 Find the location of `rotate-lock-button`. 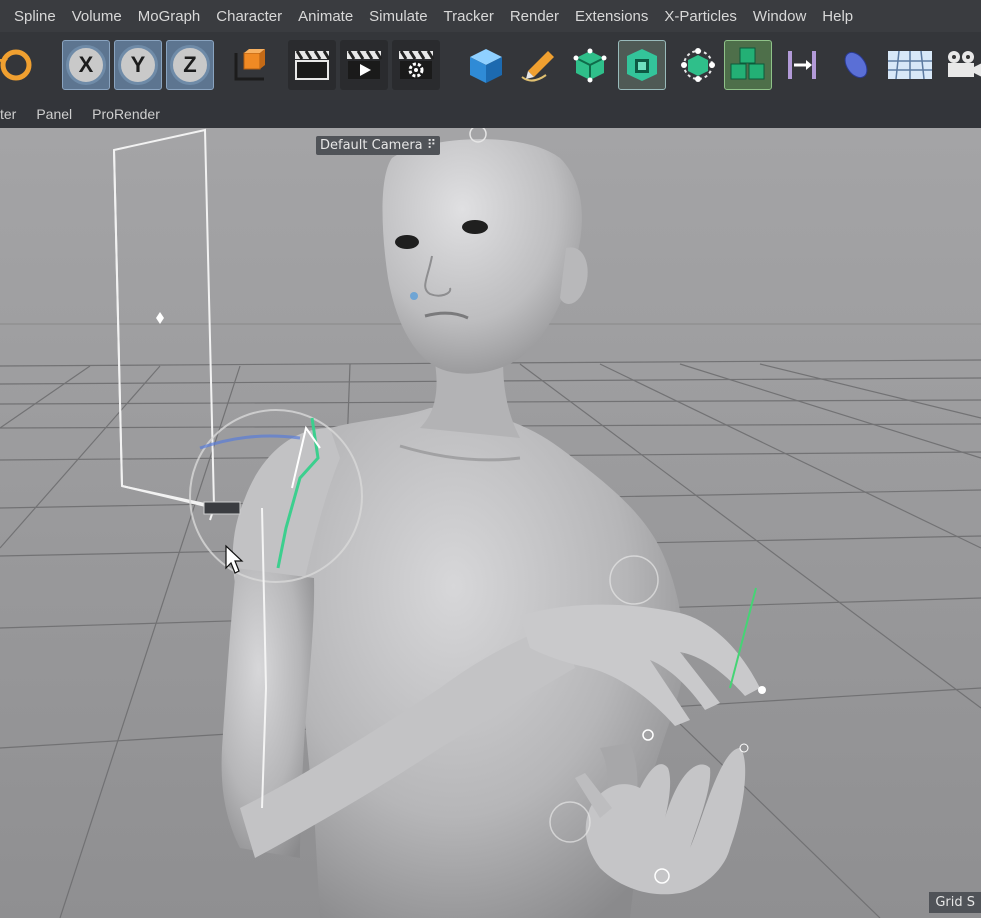

rotate-lock-button is located at coordinates (20, 65).